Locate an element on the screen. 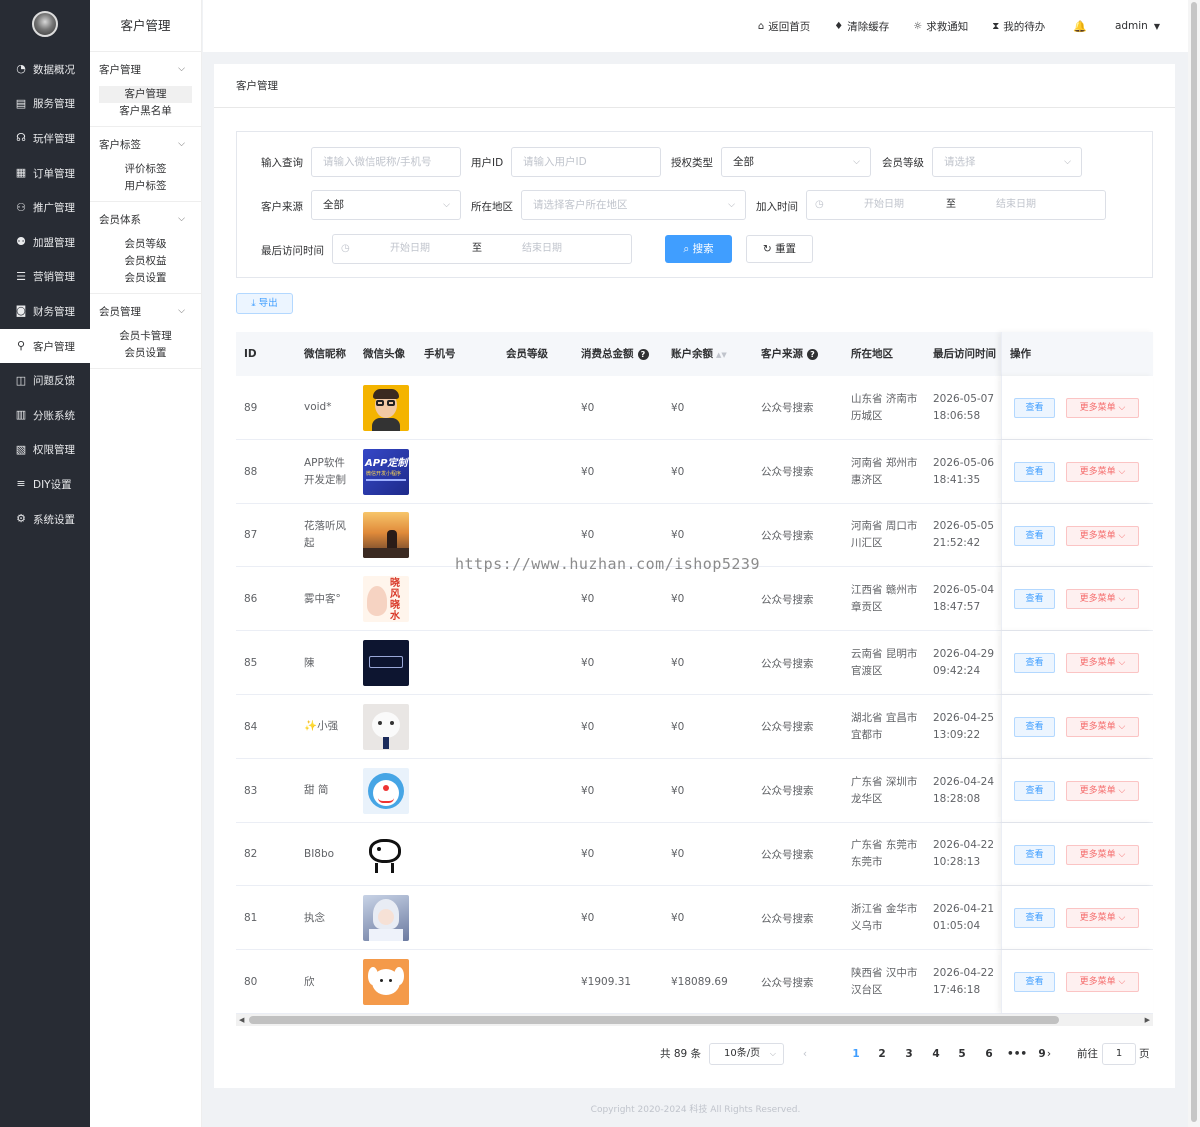  vertical-scrollbar is located at coordinates (1194, 563).